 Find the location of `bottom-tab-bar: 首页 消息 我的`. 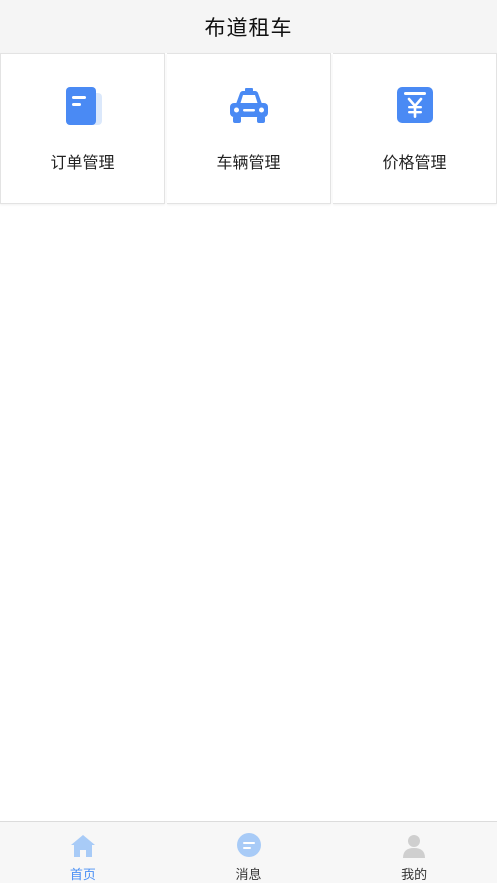

bottom-tab-bar: 首页 消息 我的 is located at coordinates (248, 852).